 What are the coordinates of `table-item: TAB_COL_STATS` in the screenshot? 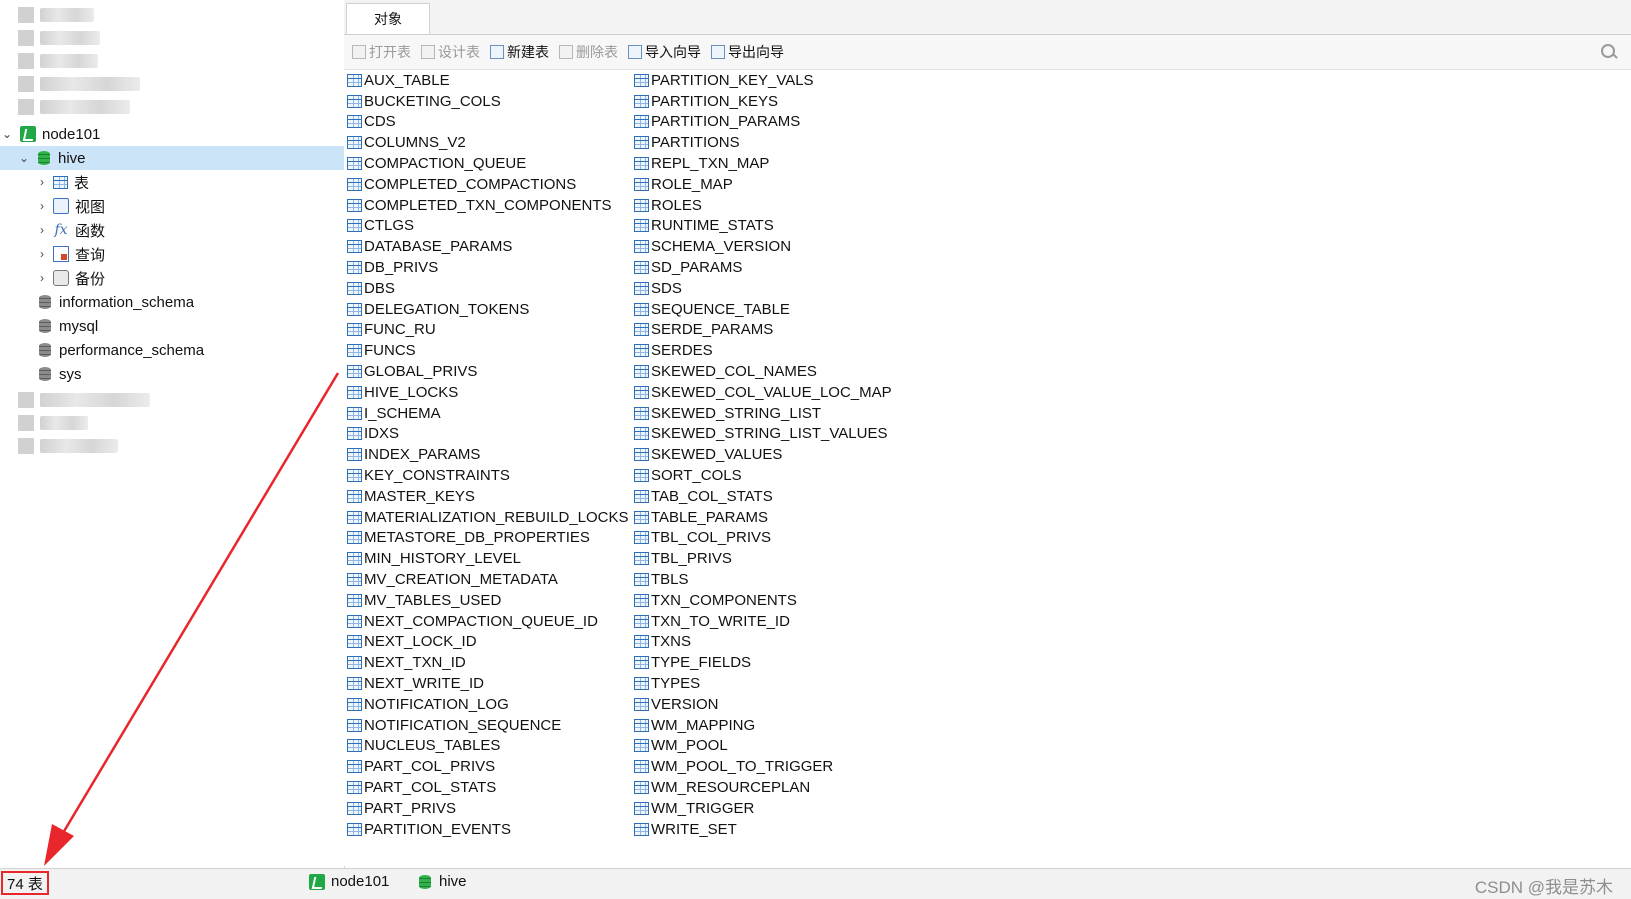 It's located at (763, 496).